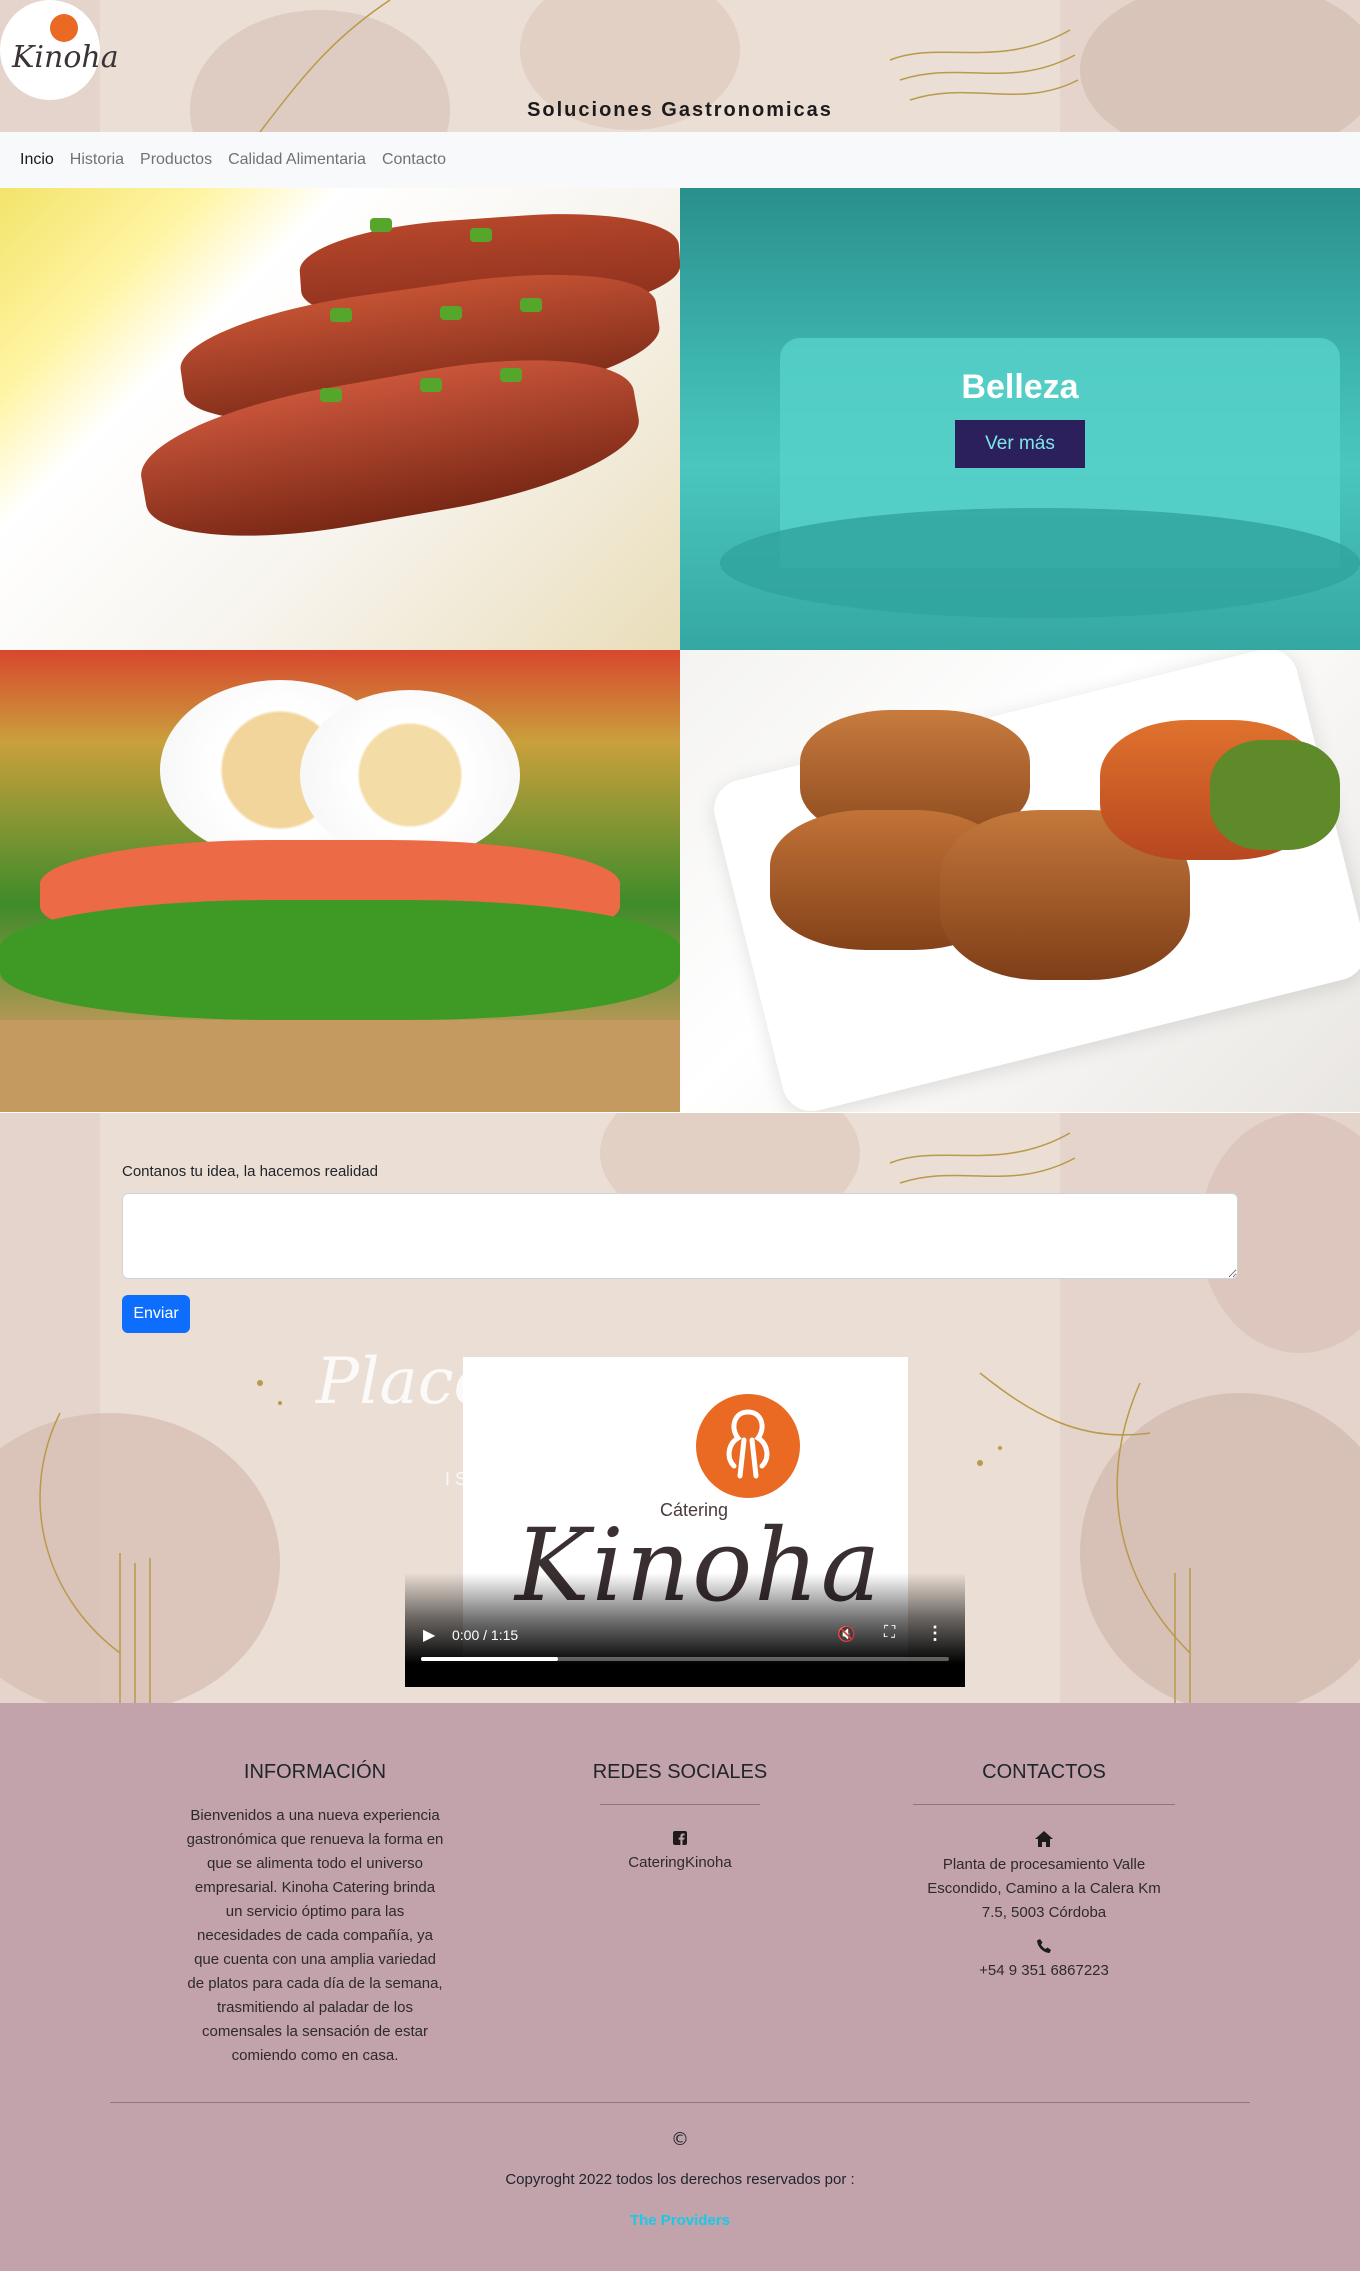 Image resolution: width=1360 pixels, height=2271 pixels. What do you see at coordinates (680, 2102) in the screenshot?
I see `footer-bottom-divider` at bounding box center [680, 2102].